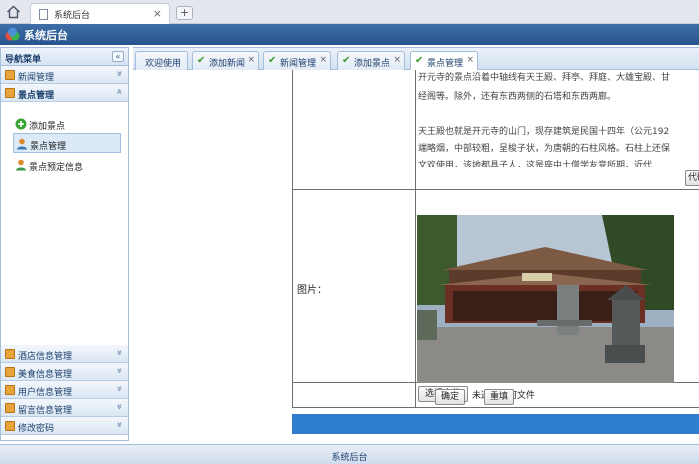 This screenshot has height=464, width=699. Describe the element at coordinates (517, 97) in the screenshot. I see `content-line: 经阁等。除外，还有东西两侧的石塔和东西两廊。` at that location.